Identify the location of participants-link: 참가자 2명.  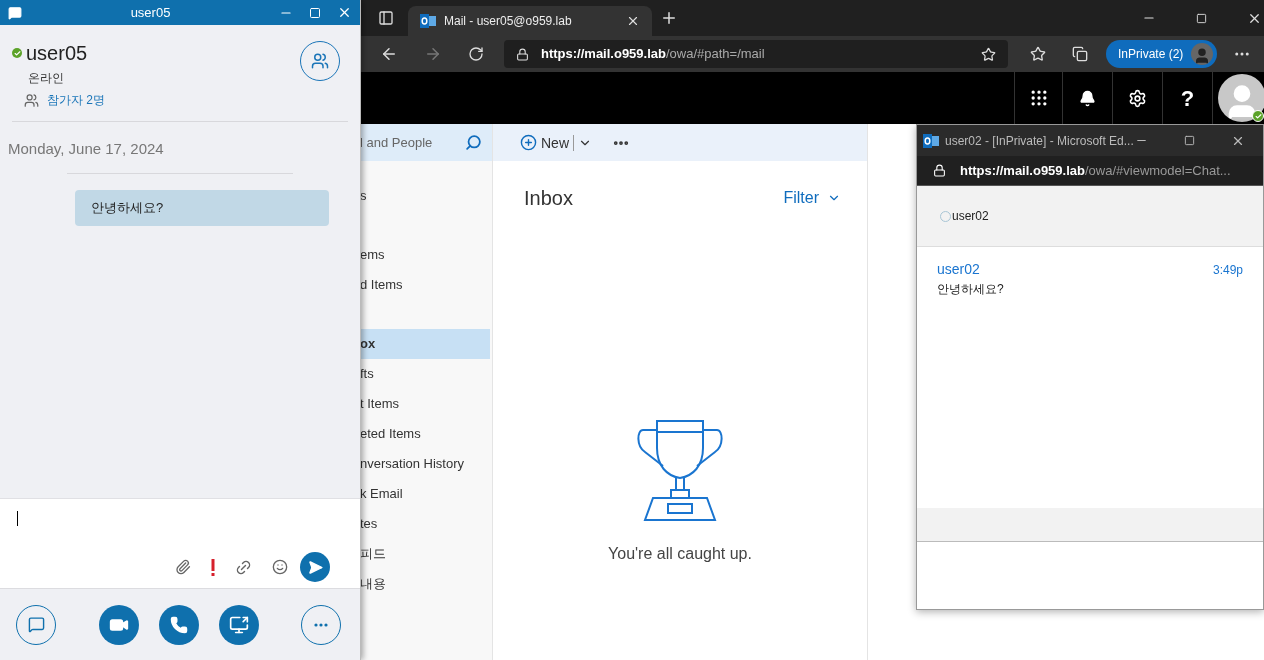
(76, 100).